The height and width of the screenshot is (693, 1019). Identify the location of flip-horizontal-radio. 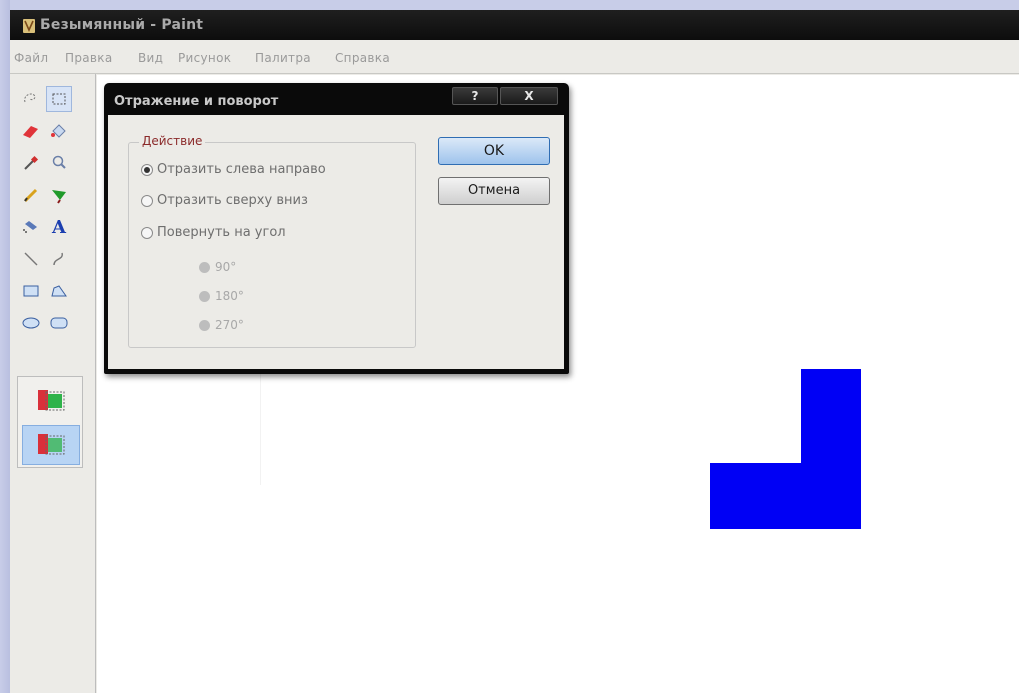
(147, 169).